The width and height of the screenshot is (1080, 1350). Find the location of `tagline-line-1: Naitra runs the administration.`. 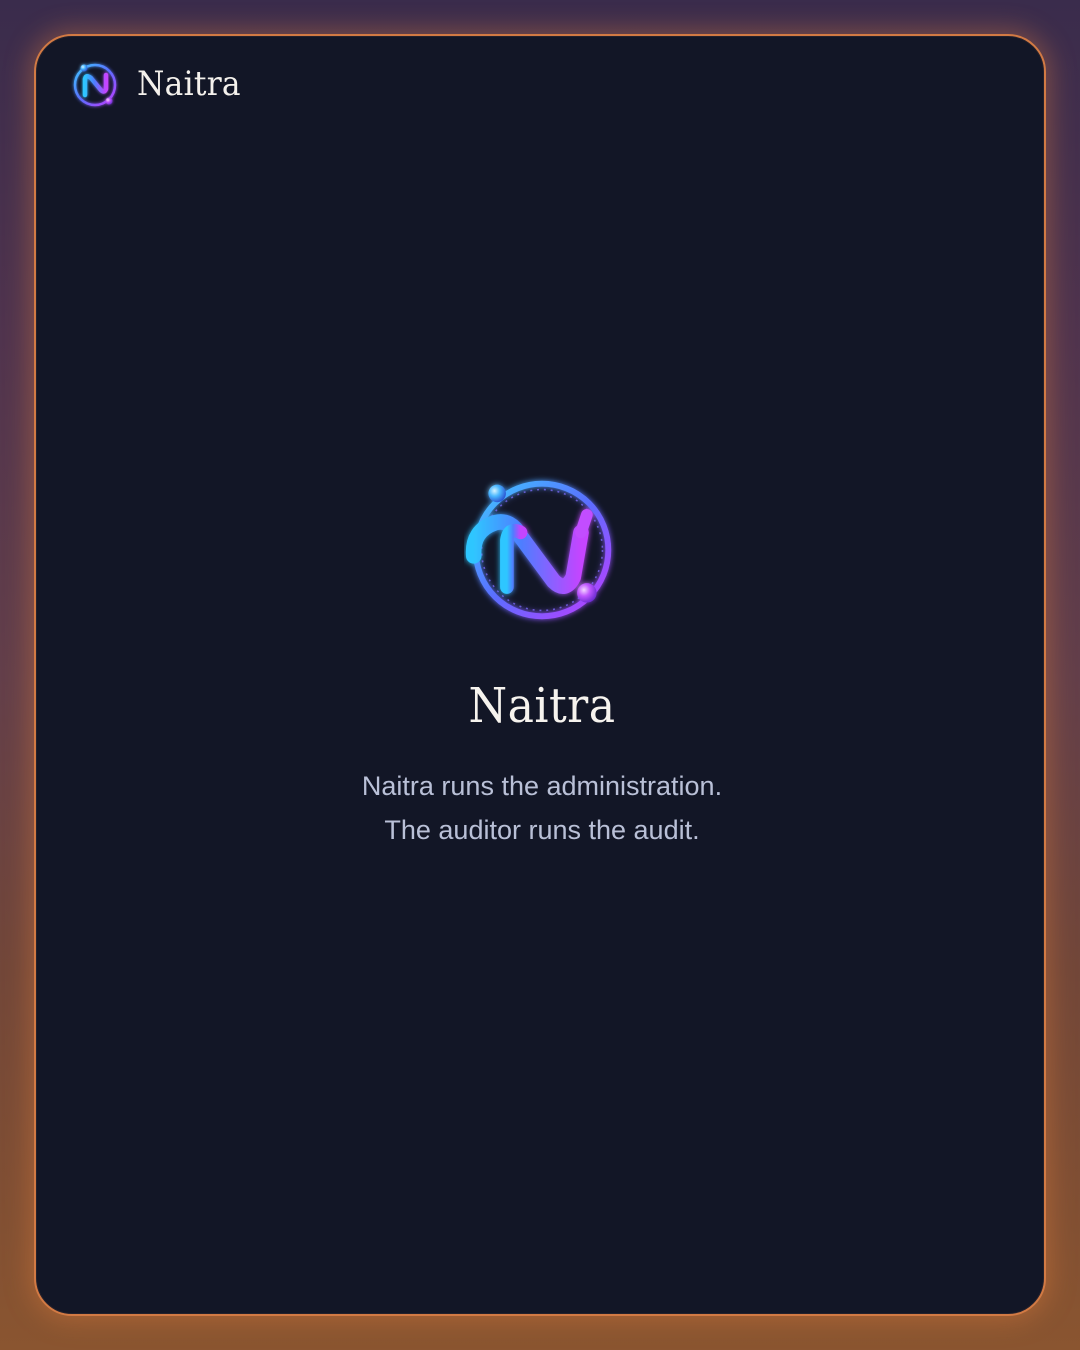

tagline-line-1: Naitra runs the administration. is located at coordinates (542, 786).